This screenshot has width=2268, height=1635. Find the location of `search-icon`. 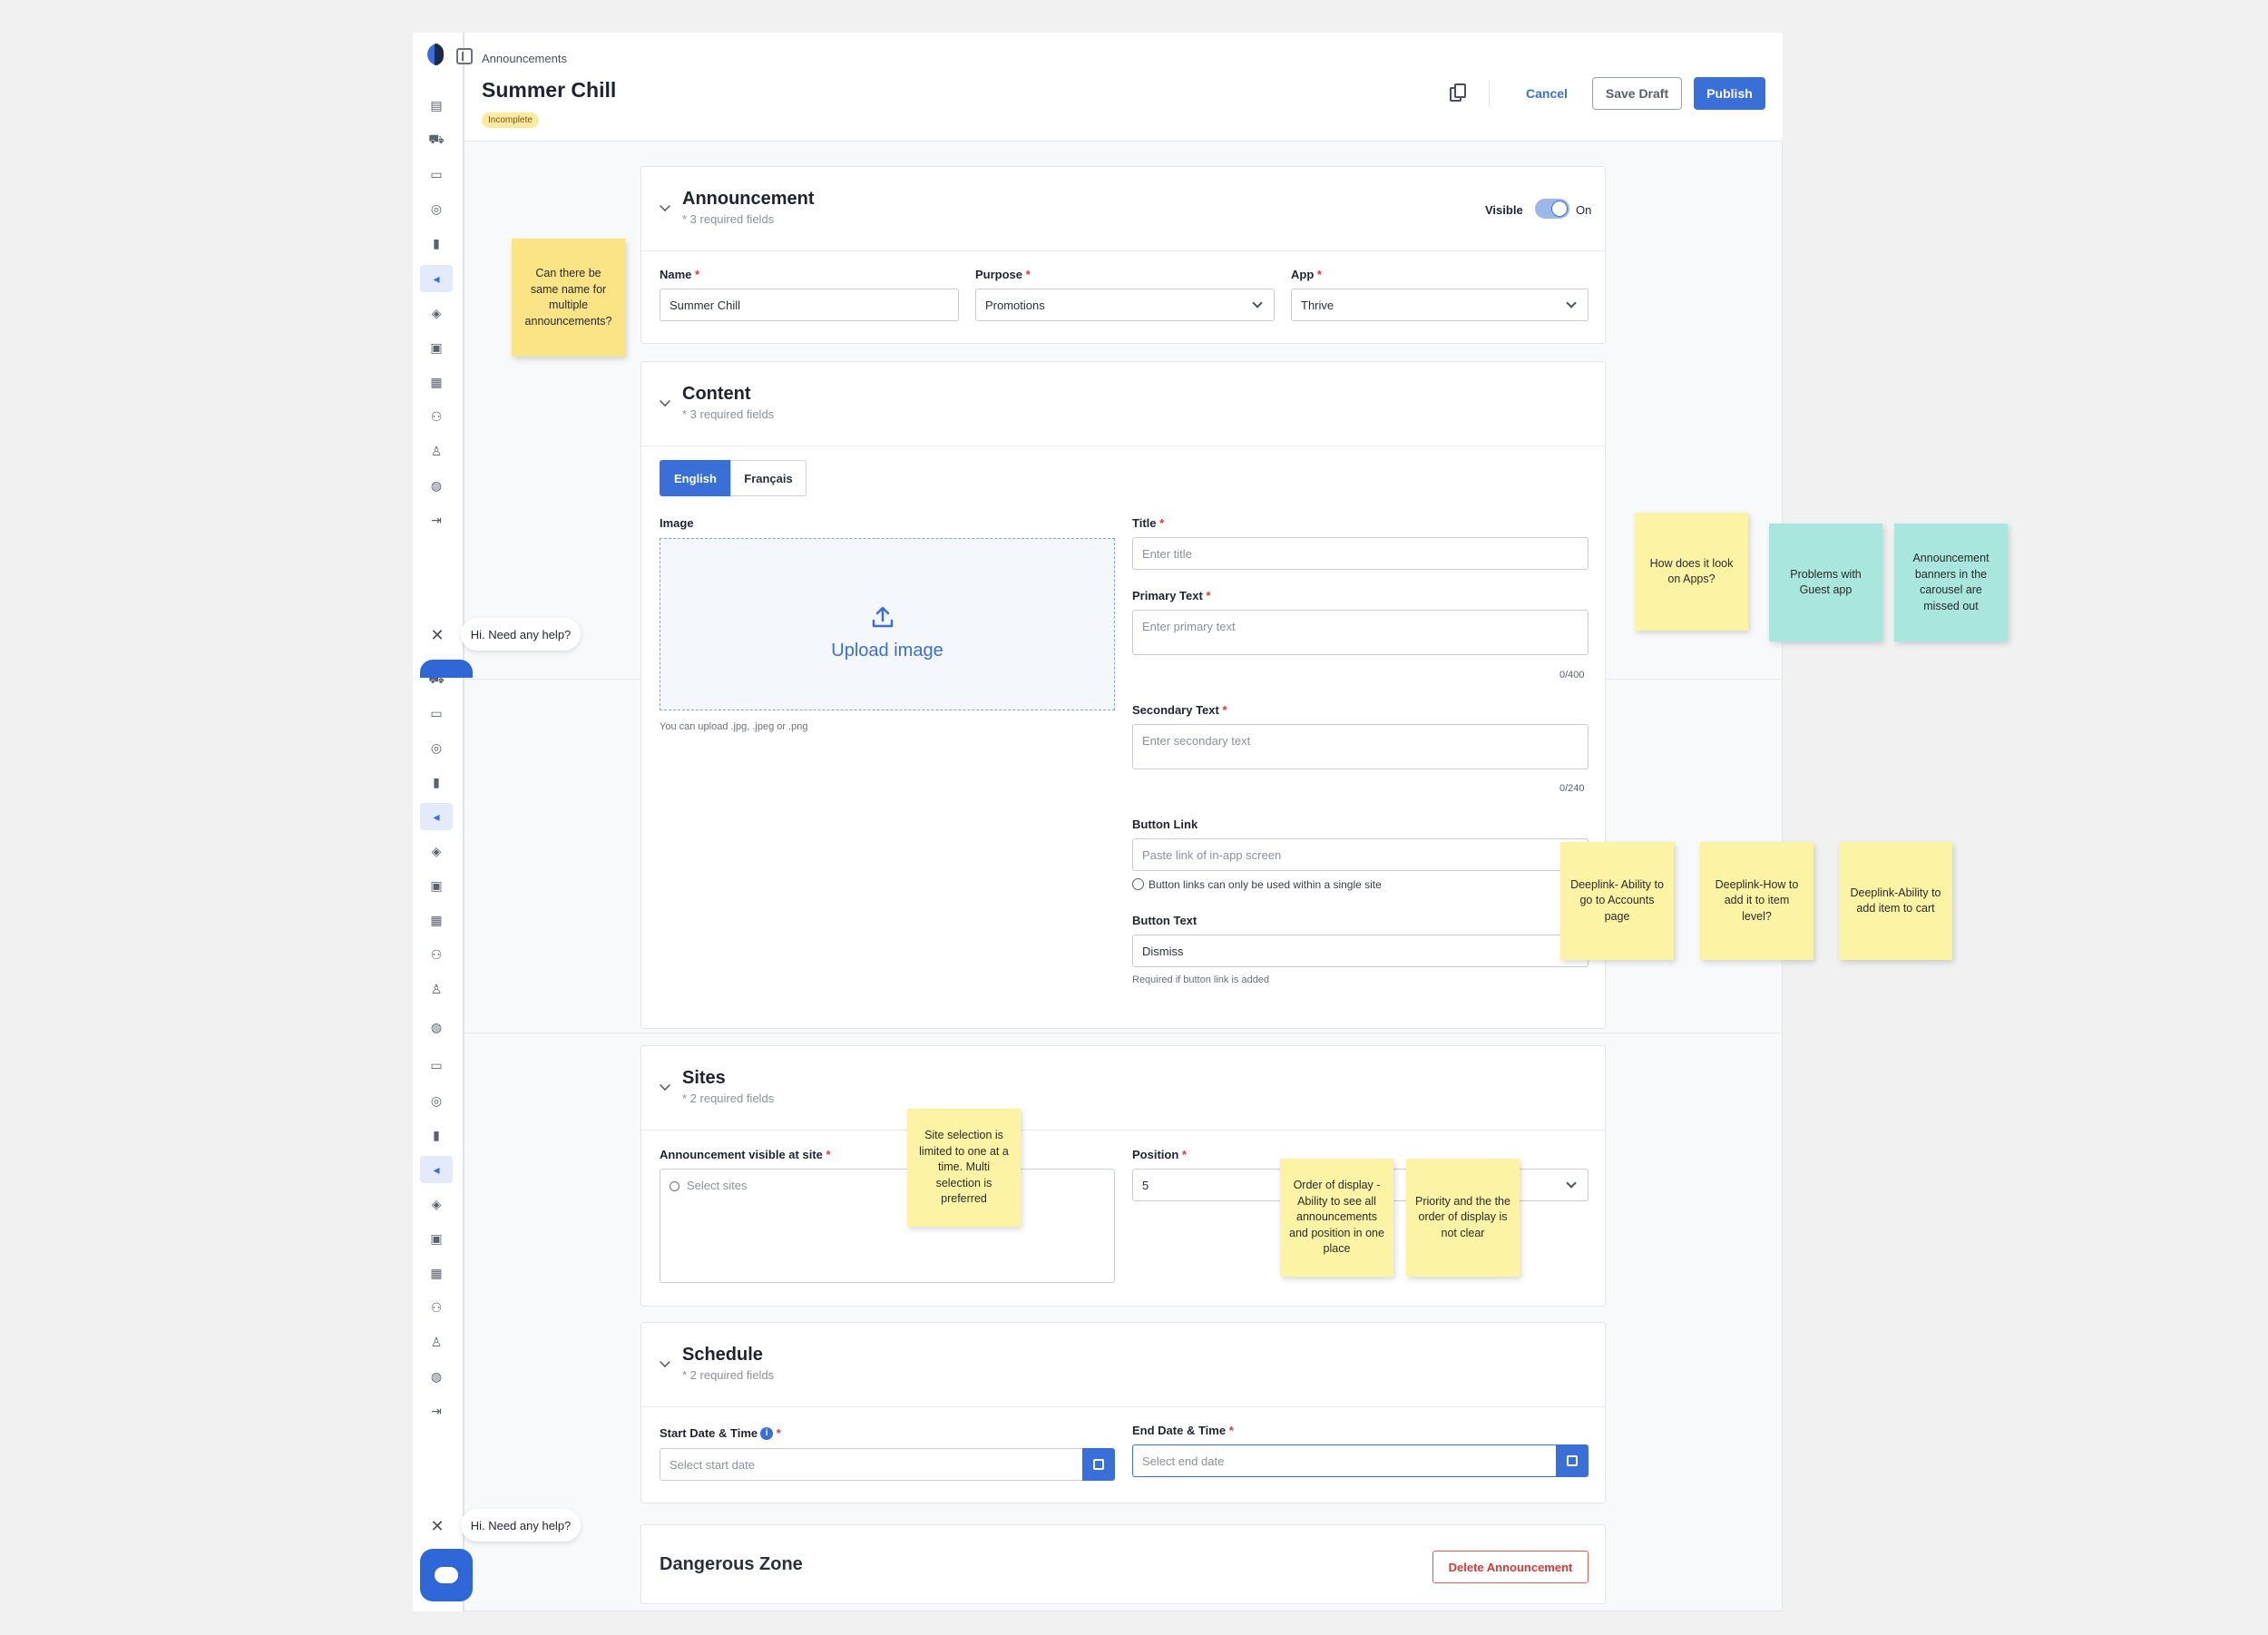

search-icon is located at coordinates (675, 1186).